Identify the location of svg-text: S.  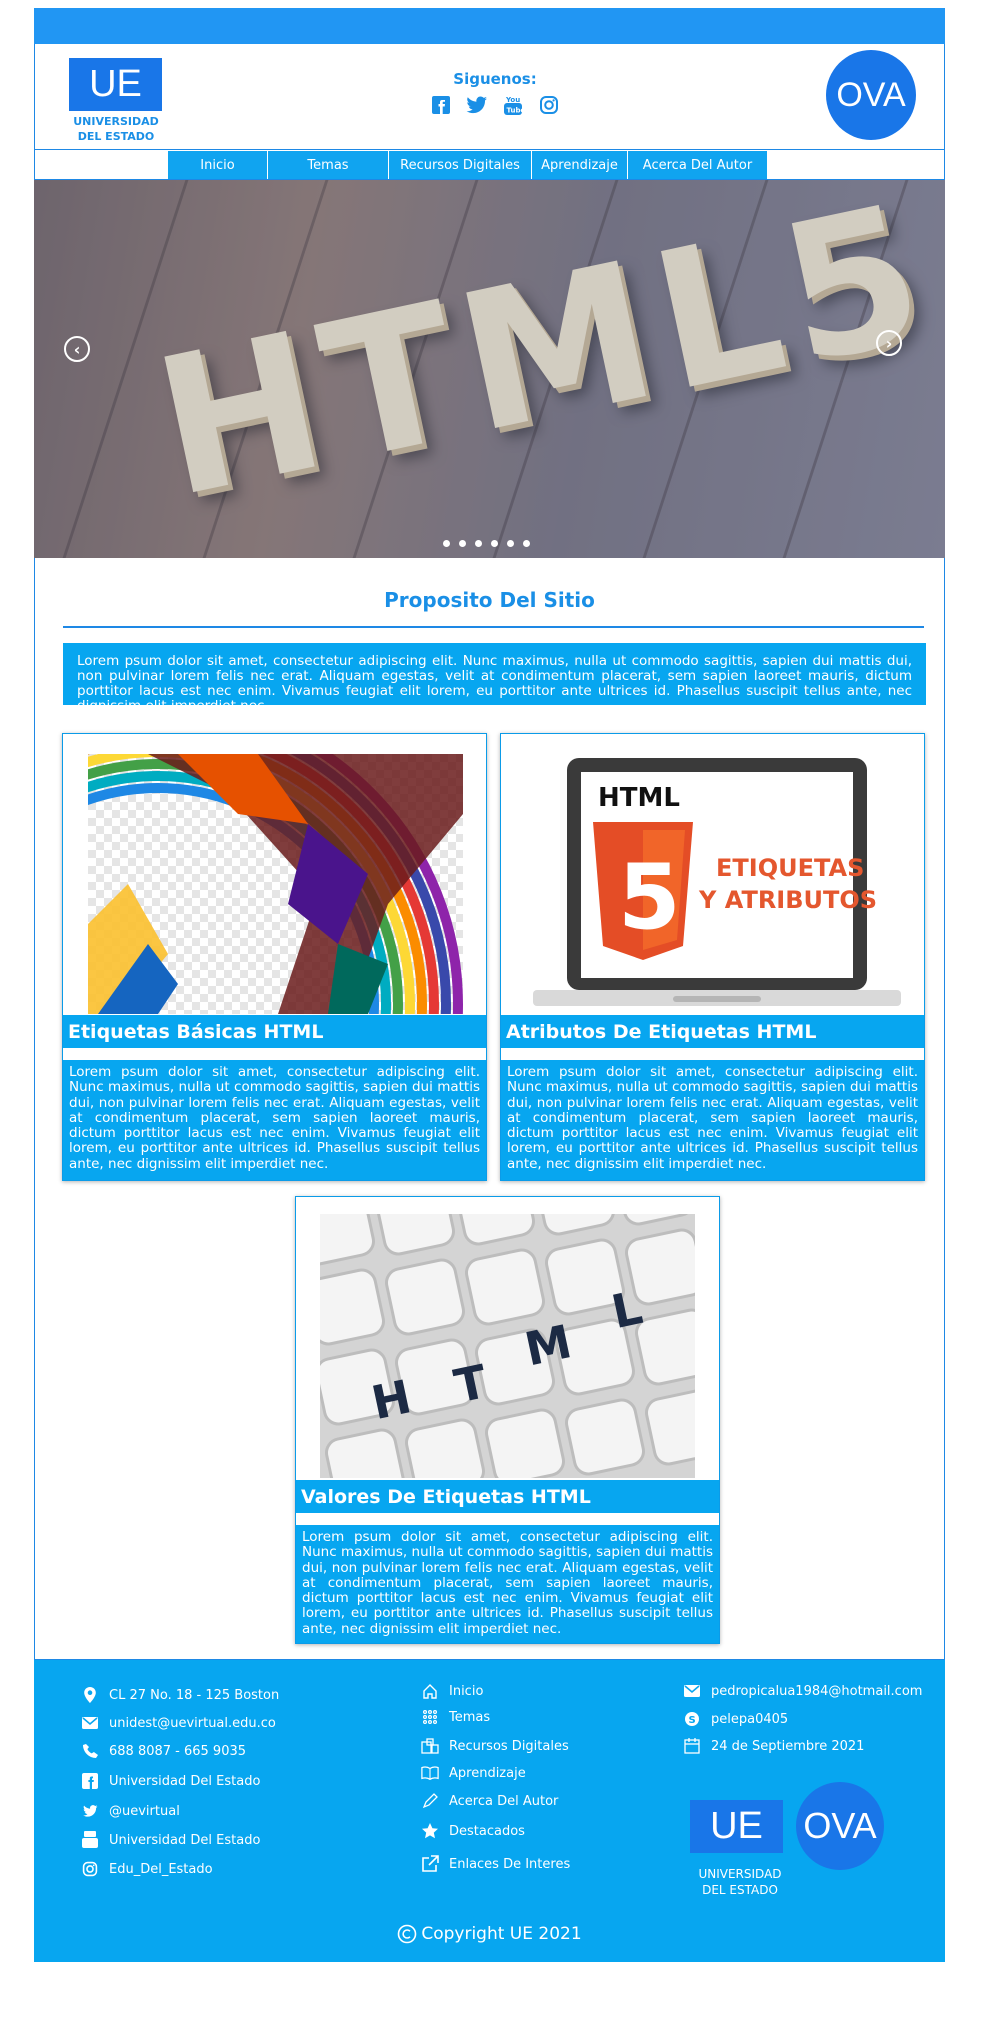
(692, 1720).